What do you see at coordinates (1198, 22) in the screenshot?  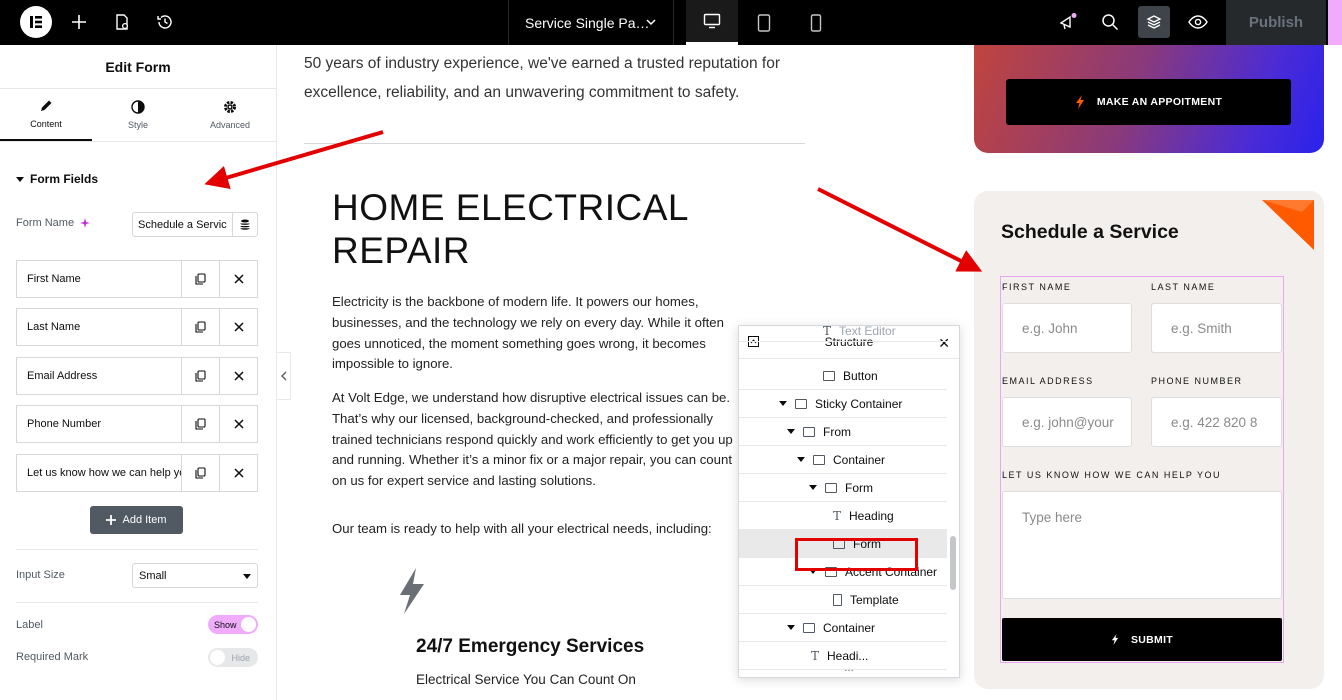 I see `eye-icon` at bounding box center [1198, 22].